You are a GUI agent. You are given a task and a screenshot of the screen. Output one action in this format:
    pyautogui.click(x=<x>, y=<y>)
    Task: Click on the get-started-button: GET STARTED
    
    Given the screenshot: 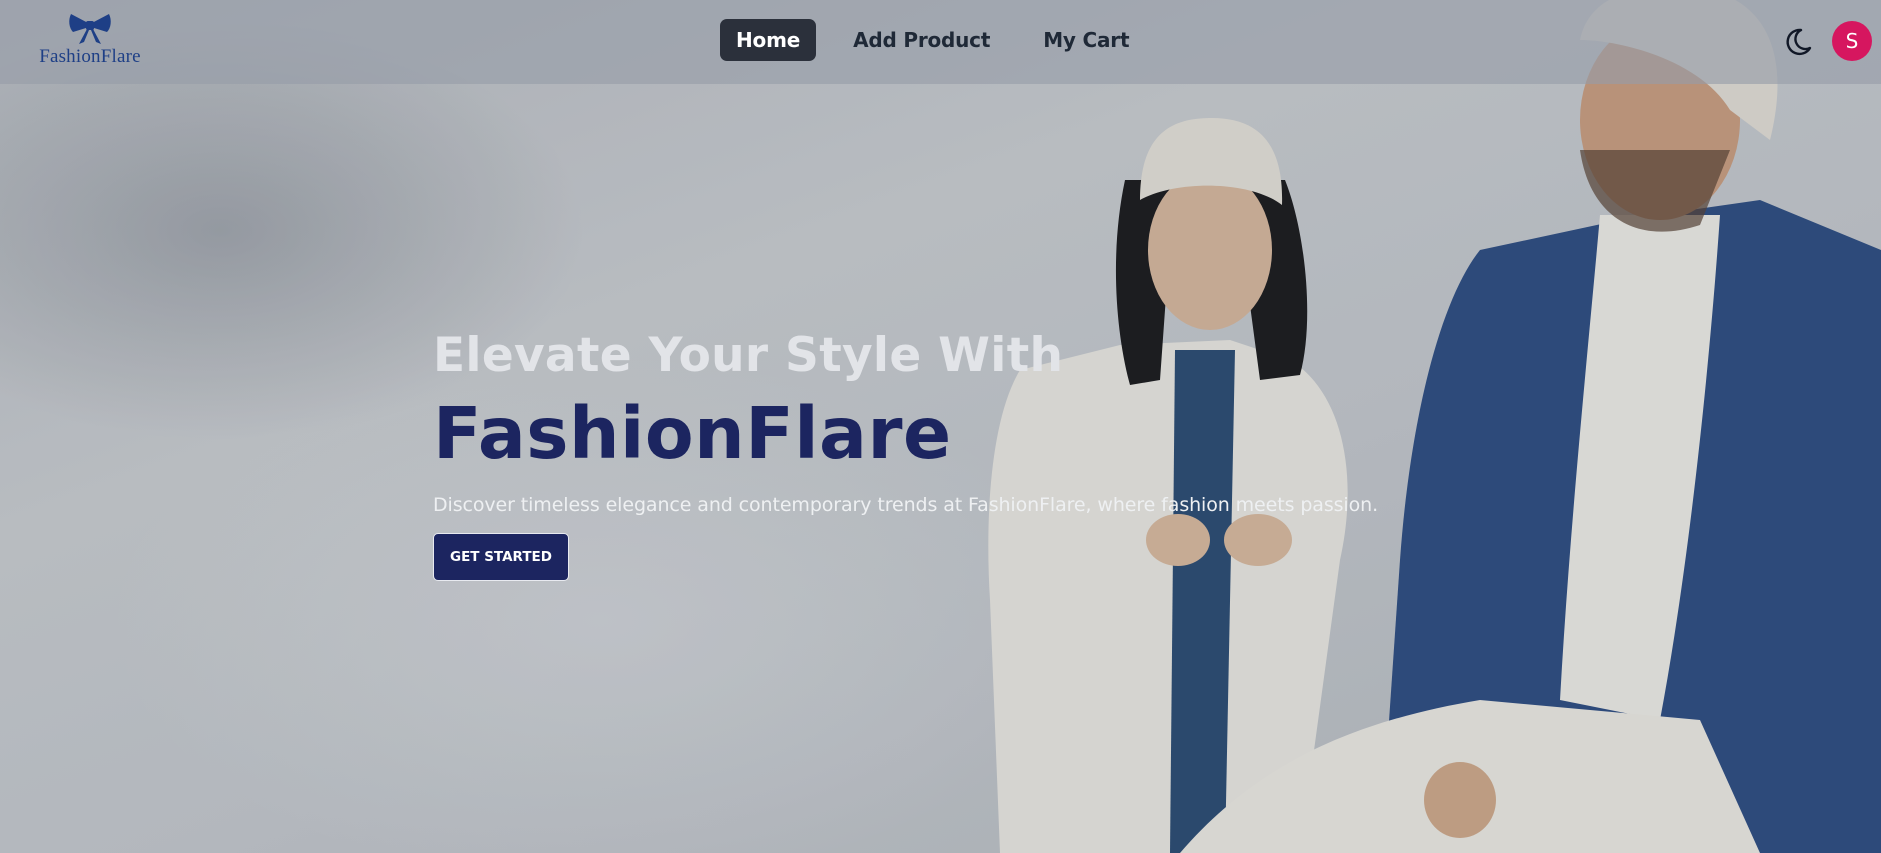 What is the action you would take?
    pyautogui.click(x=501, y=557)
    